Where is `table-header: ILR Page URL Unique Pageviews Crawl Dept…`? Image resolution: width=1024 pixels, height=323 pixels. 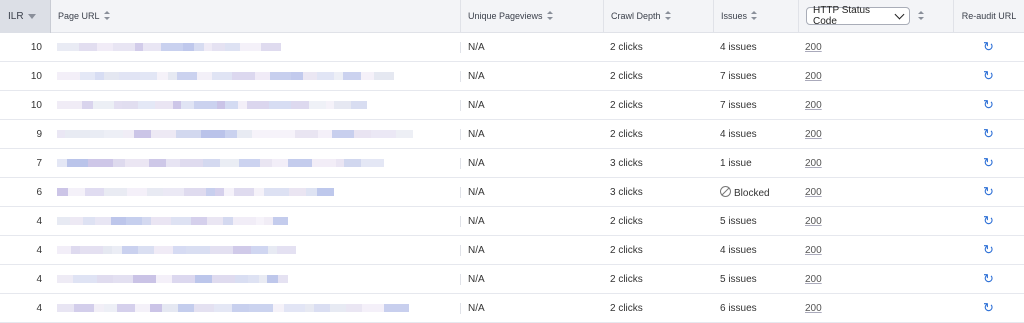 table-header: ILR Page URL Unique Pageviews Crawl Dept… is located at coordinates (512, 16).